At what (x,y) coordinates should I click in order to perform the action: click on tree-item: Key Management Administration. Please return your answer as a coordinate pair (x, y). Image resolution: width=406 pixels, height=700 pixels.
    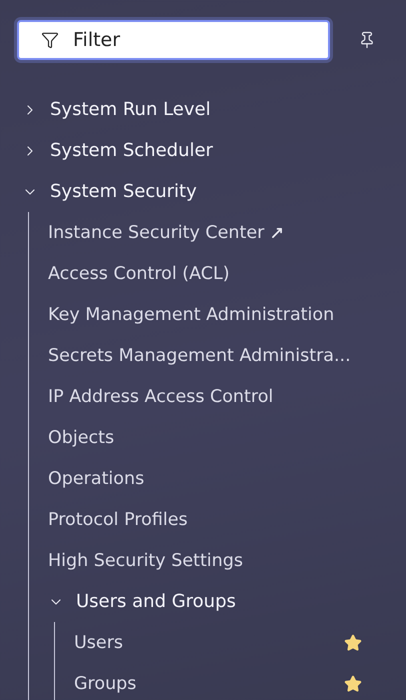
    Looking at the image, I should click on (217, 314).